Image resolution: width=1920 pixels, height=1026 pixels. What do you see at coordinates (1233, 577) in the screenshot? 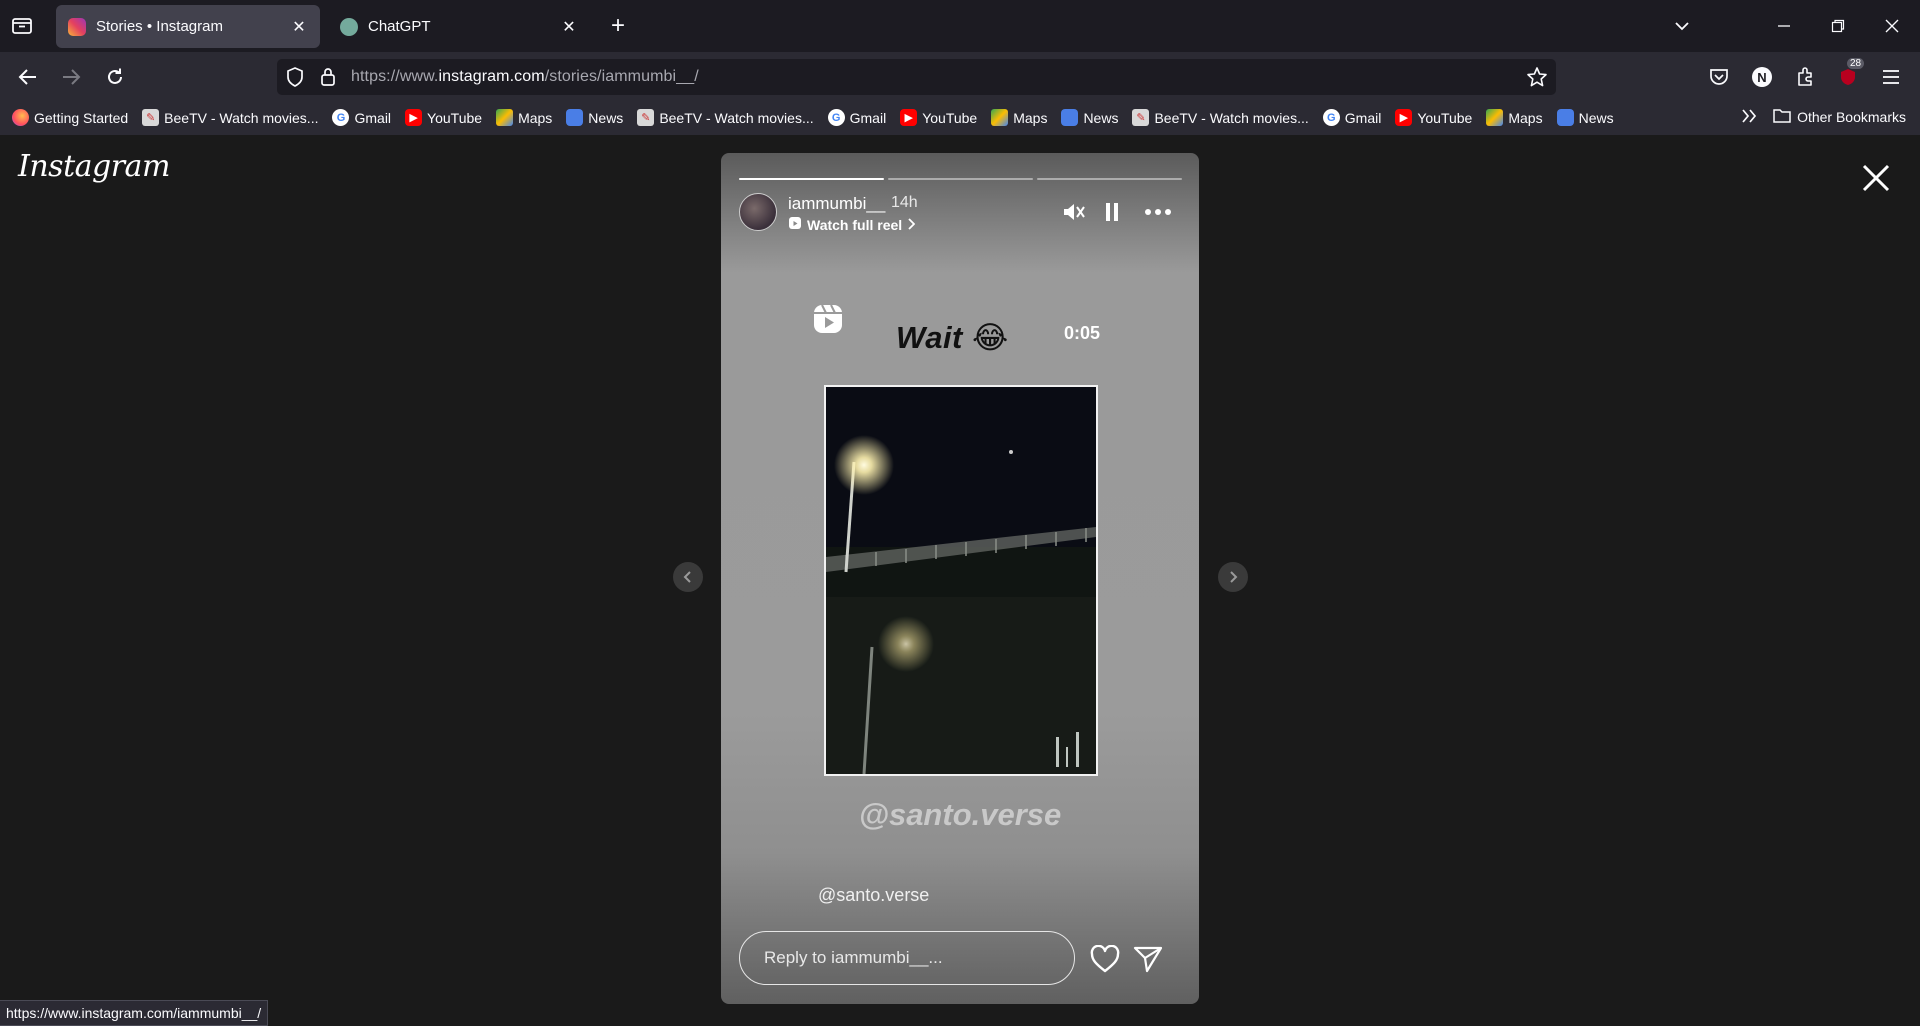
I see `next-story-button` at bounding box center [1233, 577].